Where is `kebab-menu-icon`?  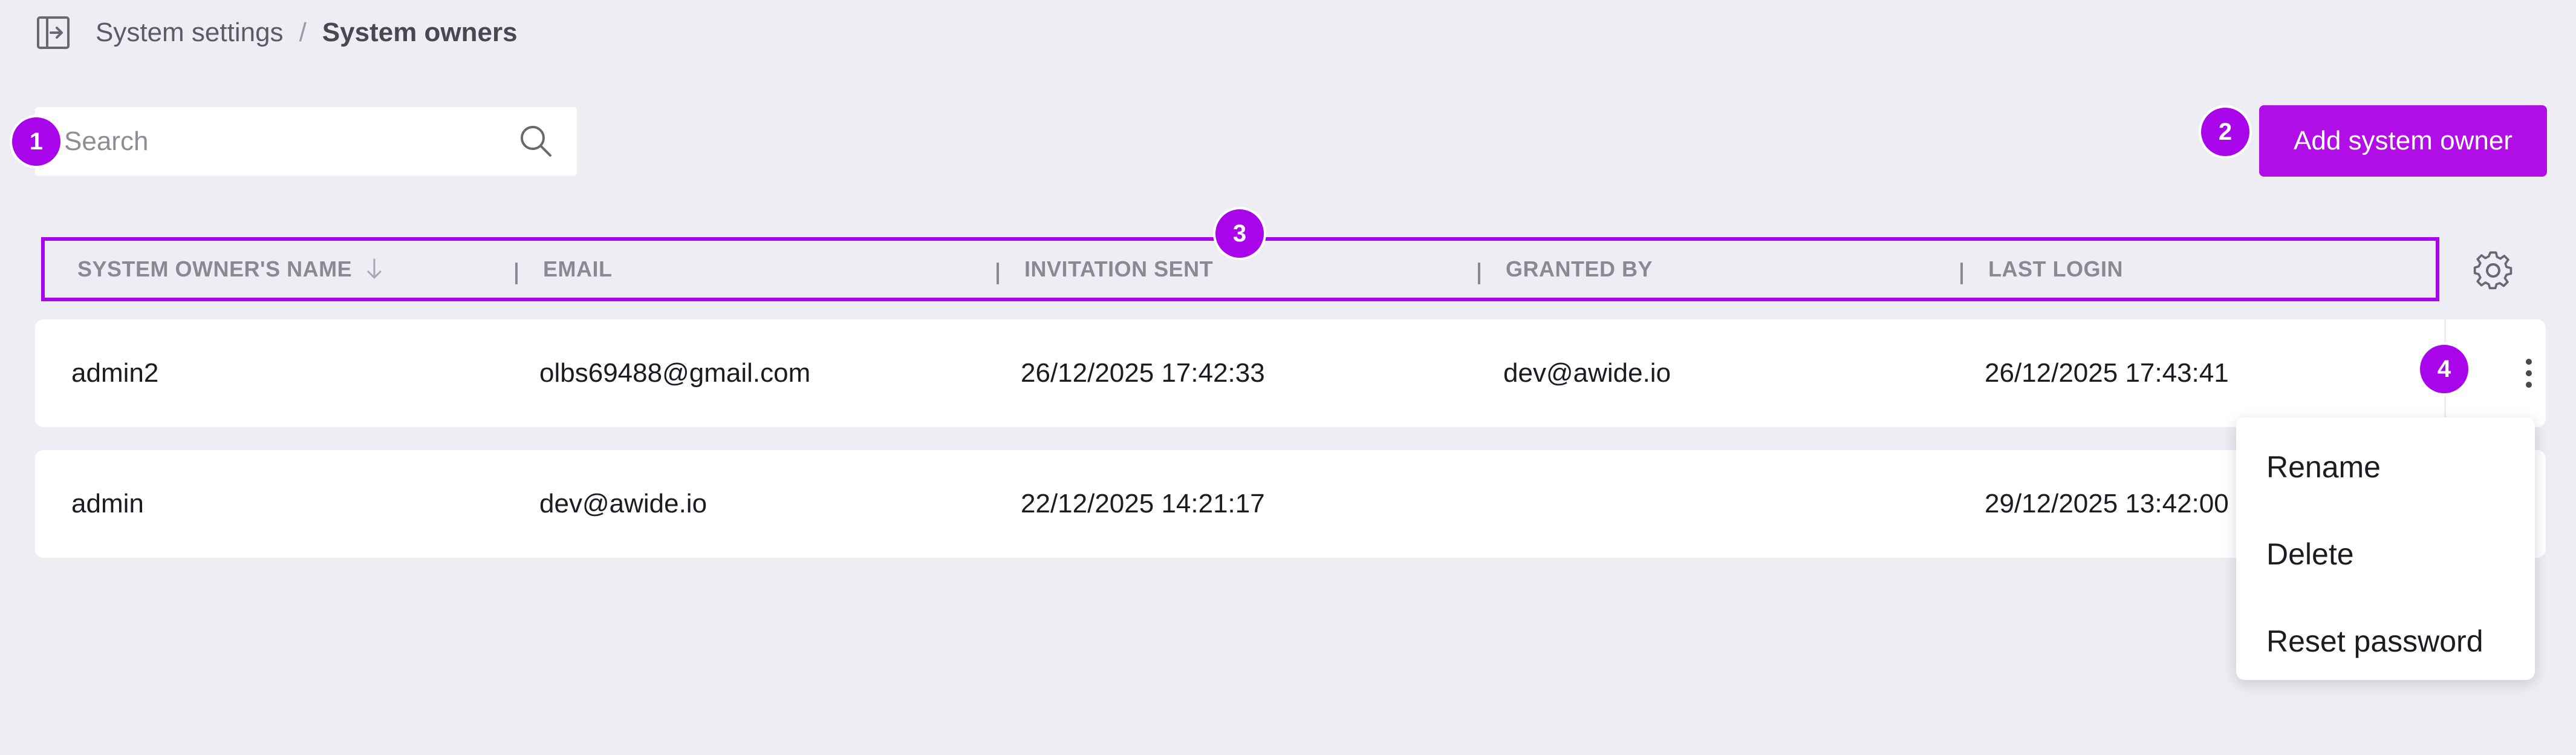
kebab-menu-icon is located at coordinates (2528, 373).